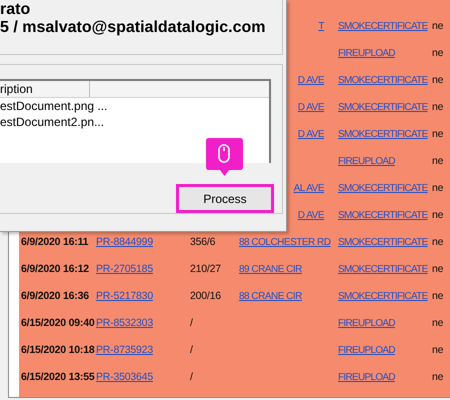  Describe the element at coordinates (309, 188) in the screenshot. I see `address-link: AL AVE` at that location.